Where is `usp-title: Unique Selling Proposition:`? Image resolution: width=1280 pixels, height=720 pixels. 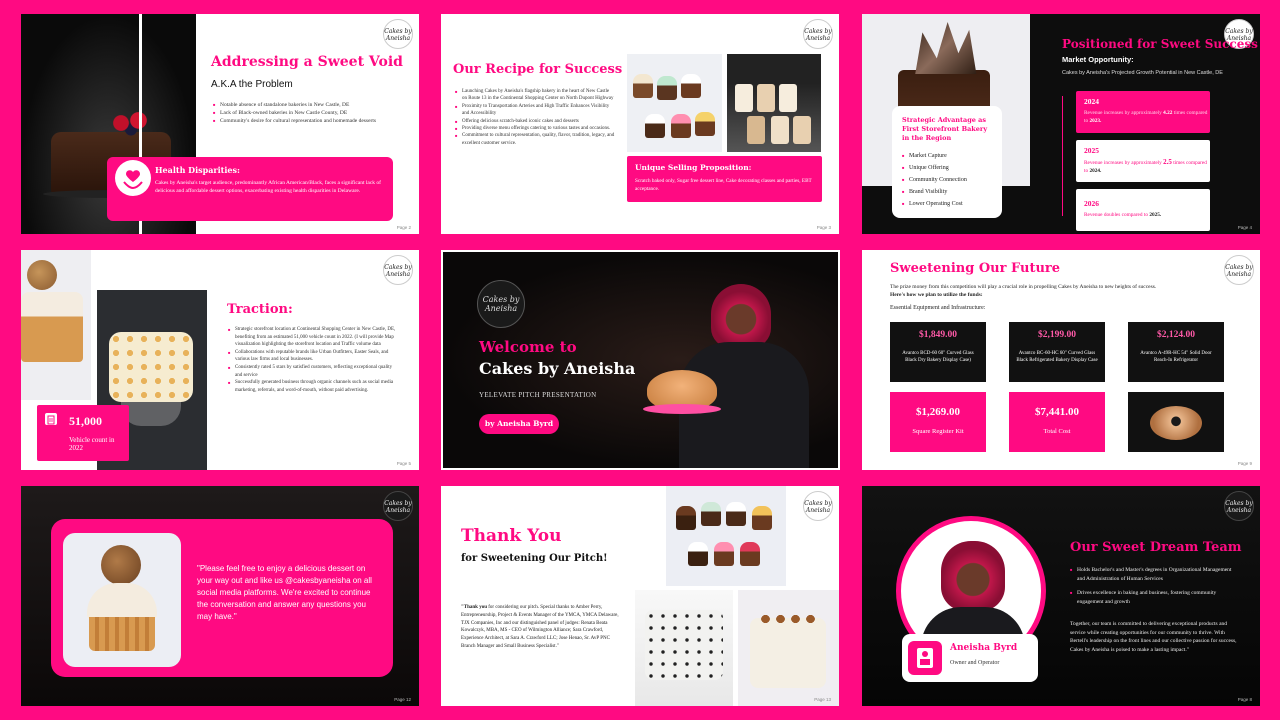 usp-title: Unique Selling Proposition: is located at coordinates (693, 167).